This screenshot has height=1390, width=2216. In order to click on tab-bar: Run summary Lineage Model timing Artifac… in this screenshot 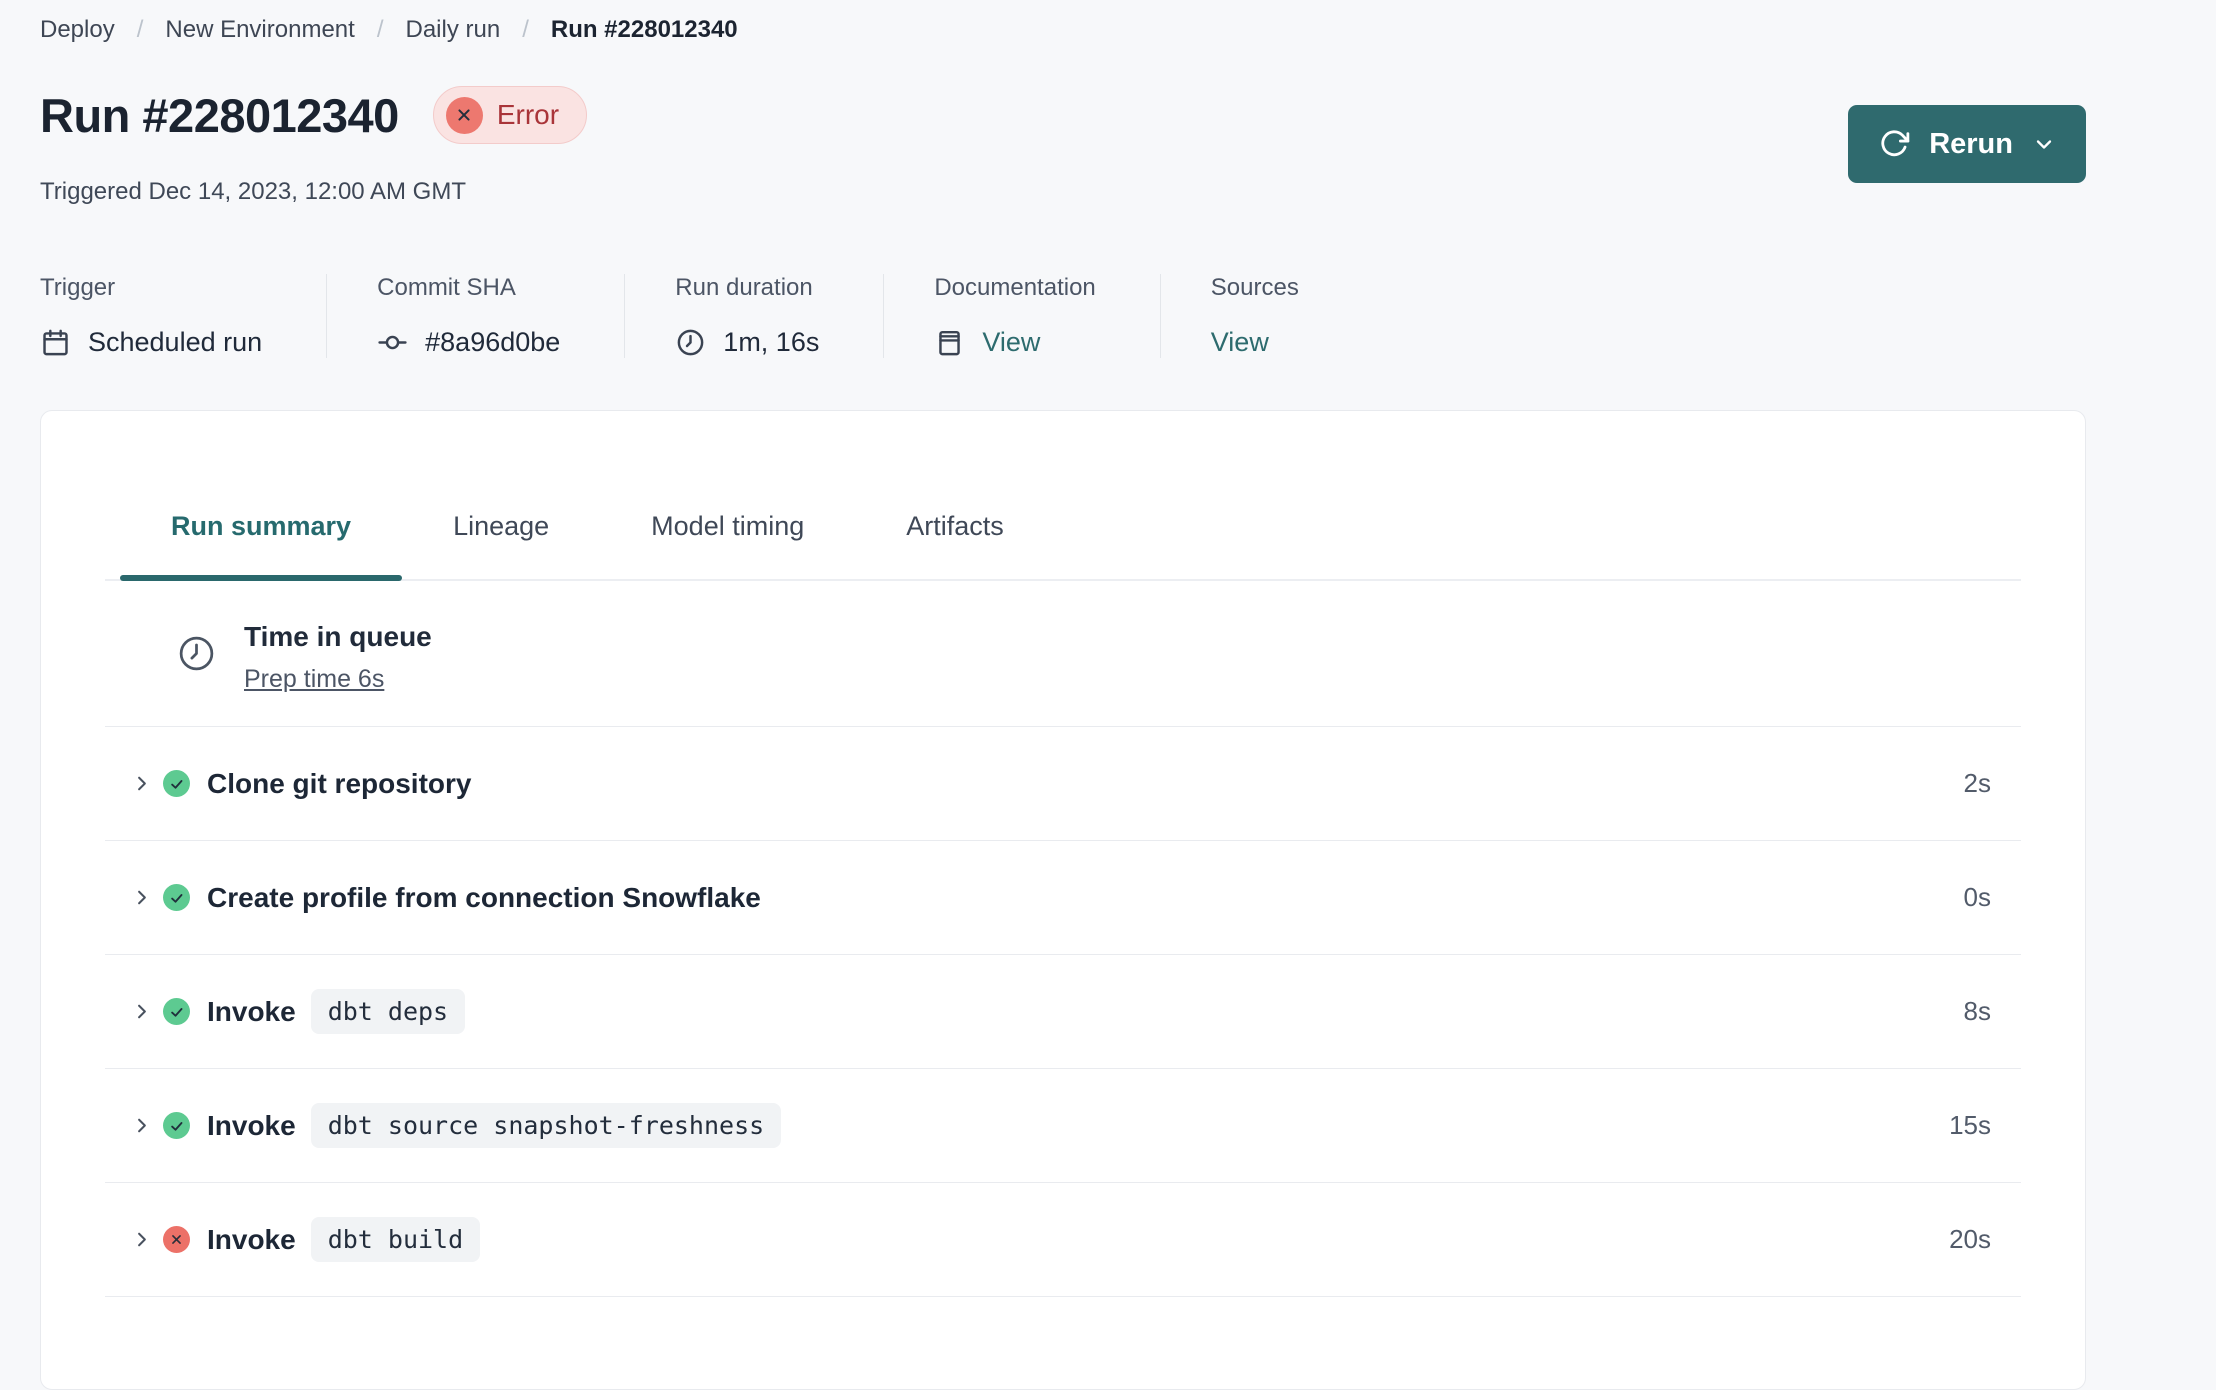, I will do `click(1063, 546)`.